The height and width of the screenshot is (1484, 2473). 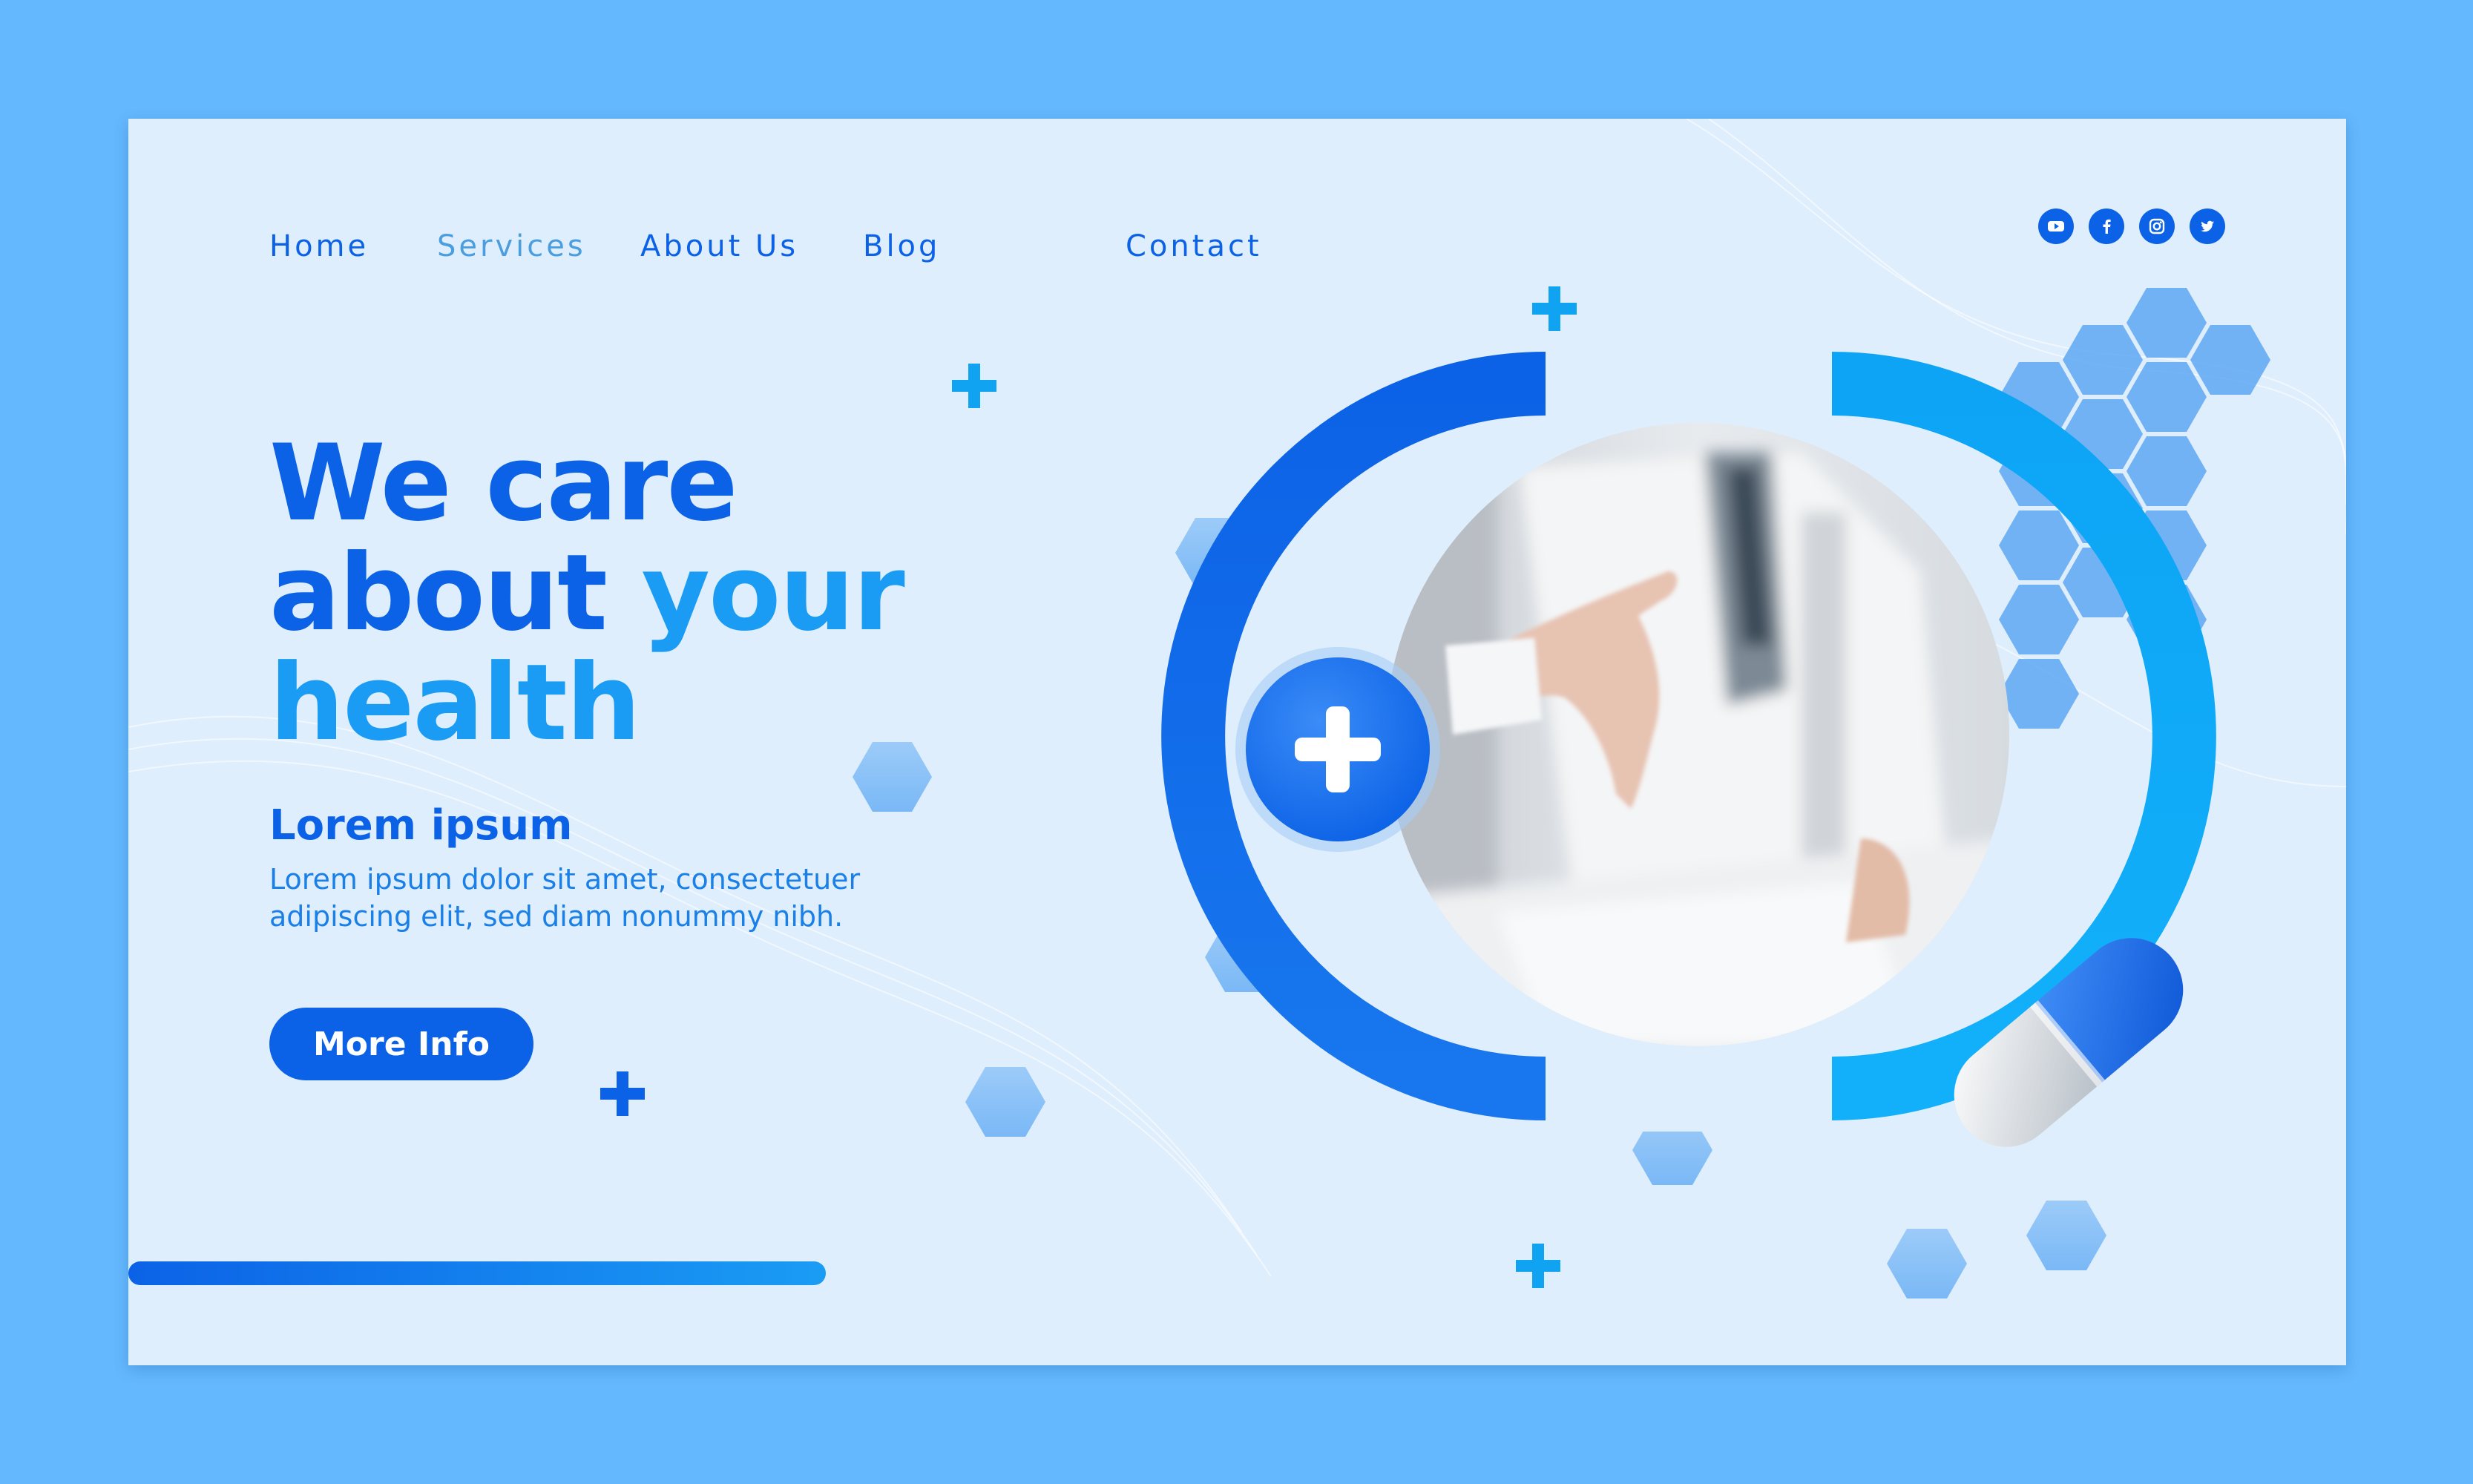 I want to click on hero-subtitle: Lorem ipsum, so click(x=421, y=825).